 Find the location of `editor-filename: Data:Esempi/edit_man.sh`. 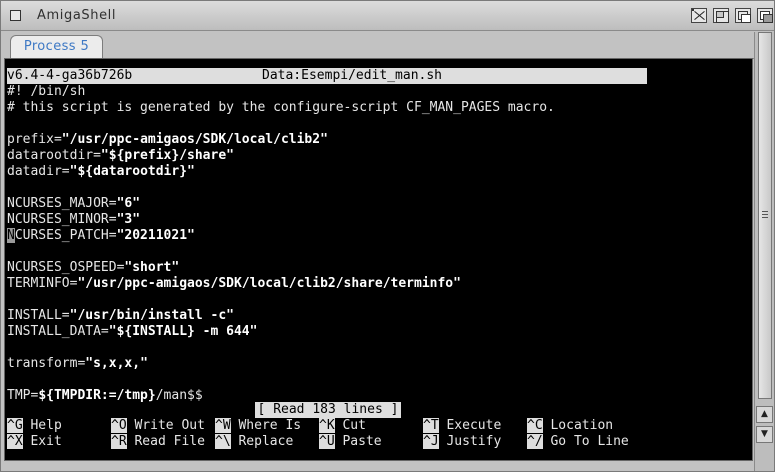

editor-filename: Data:Esempi/edit_man.sh is located at coordinates (352, 75).